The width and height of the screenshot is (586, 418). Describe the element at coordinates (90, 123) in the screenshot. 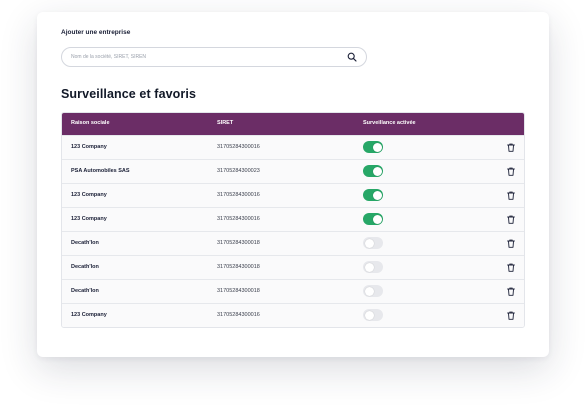

I see `header-name: Raison sociale` at that location.